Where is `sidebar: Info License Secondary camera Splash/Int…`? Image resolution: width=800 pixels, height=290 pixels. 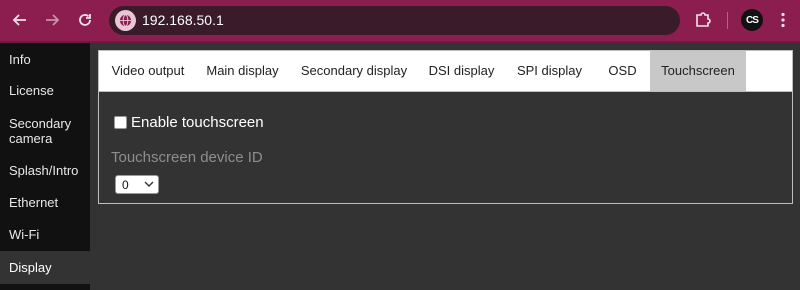 sidebar: Info License Secondary camera Splash/Int… is located at coordinates (45, 166).